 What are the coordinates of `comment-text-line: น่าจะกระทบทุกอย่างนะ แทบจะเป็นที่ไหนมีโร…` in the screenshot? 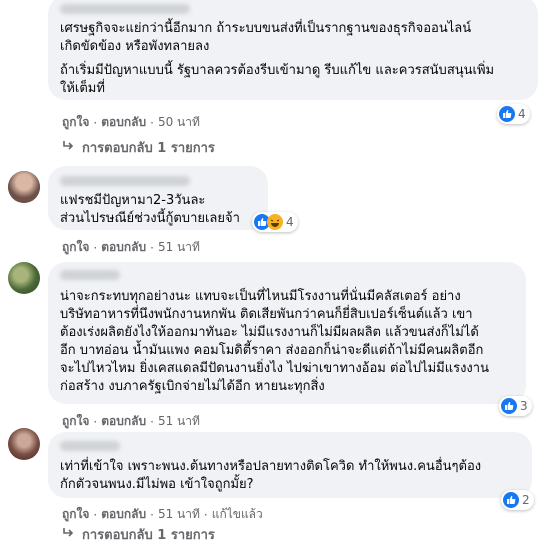 It's located at (260, 296).